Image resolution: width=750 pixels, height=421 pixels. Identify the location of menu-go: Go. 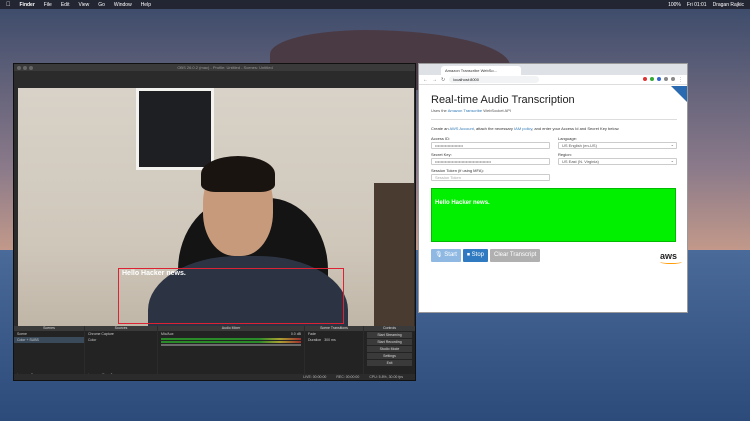
(101, 5).